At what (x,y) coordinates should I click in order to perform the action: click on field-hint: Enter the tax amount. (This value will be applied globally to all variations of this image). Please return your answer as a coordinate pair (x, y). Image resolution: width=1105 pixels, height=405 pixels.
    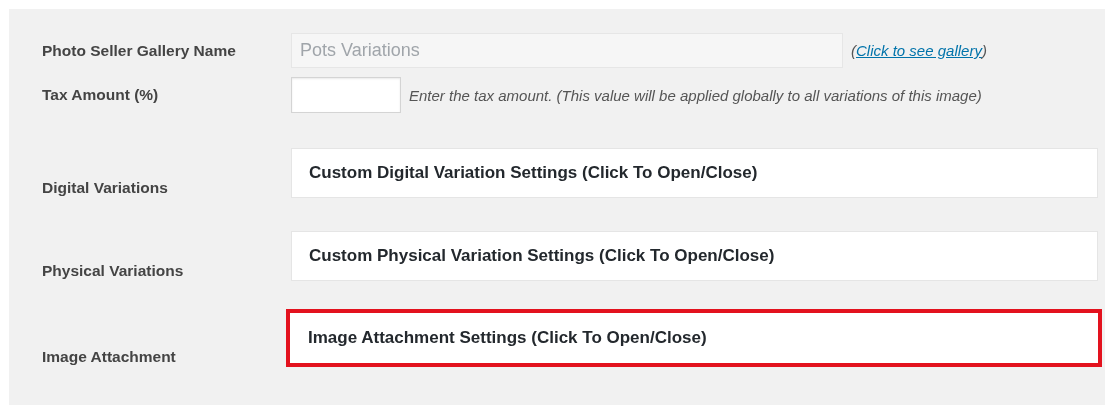
    Looking at the image, I should click on (695, 95).